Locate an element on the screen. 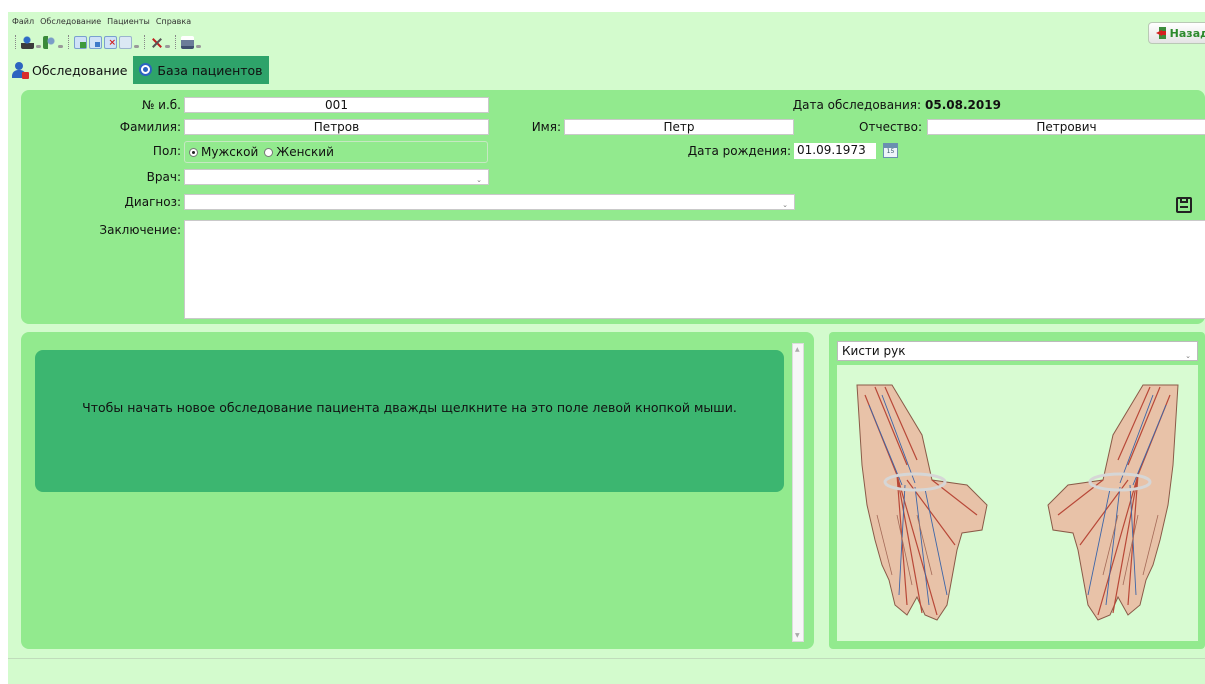 This screenshot has height=684, width=1205. menu-patients: Пациенты is located at coordinates (128, 22).